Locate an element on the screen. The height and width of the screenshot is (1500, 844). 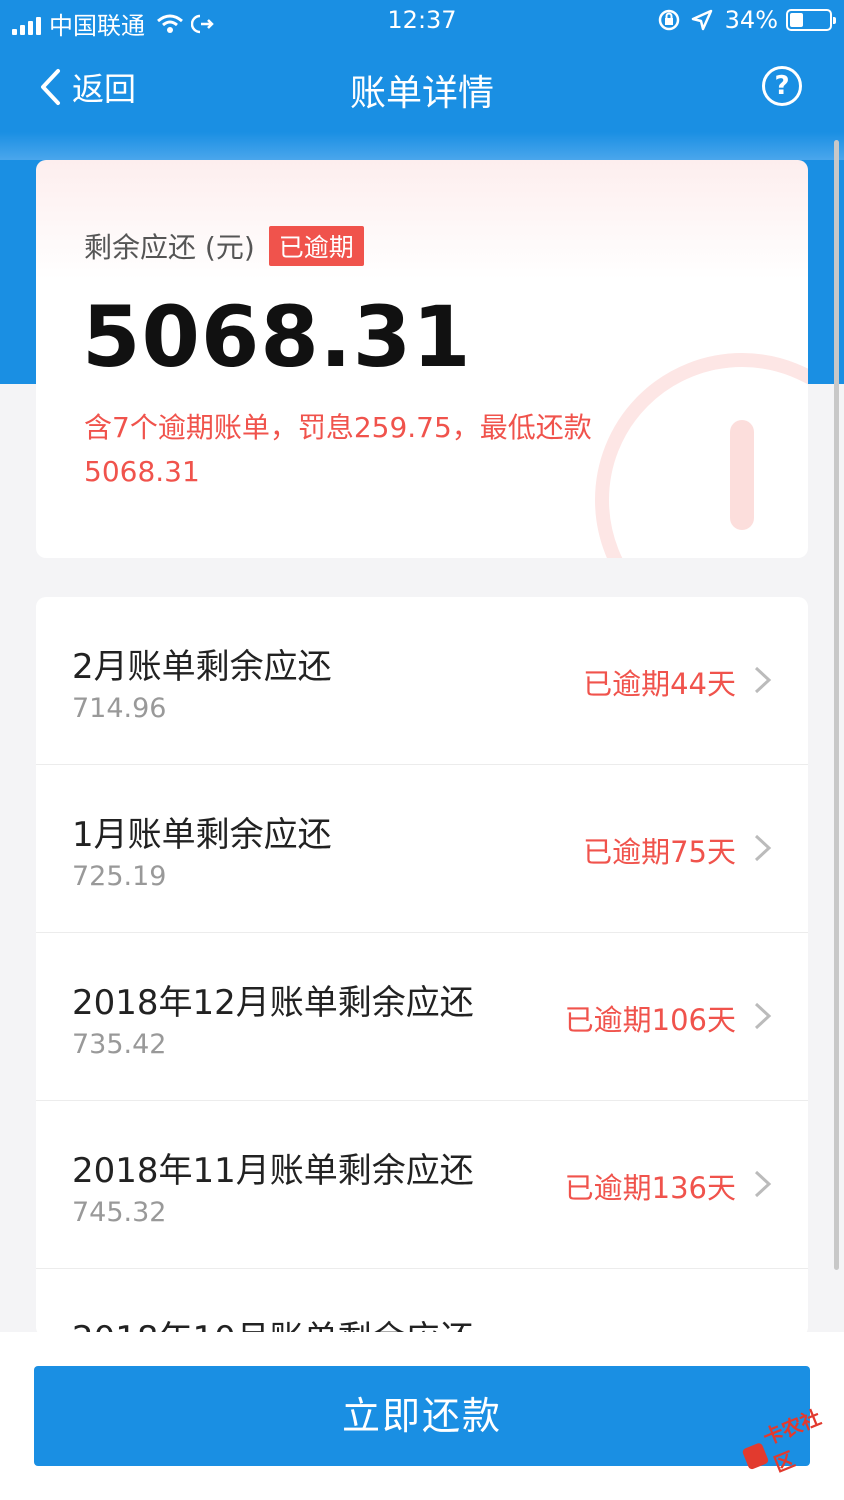
battery-icon is located at coordinates (811, 20).